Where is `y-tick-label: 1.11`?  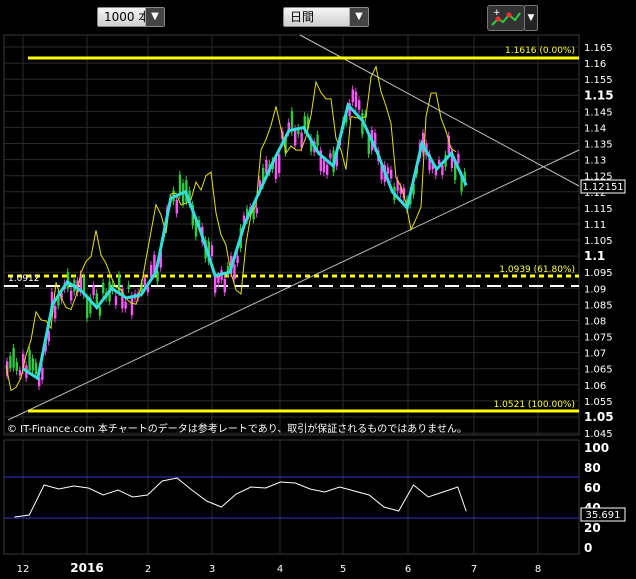 y-tick-label: 1.11 is located at coordinates (595, 225).